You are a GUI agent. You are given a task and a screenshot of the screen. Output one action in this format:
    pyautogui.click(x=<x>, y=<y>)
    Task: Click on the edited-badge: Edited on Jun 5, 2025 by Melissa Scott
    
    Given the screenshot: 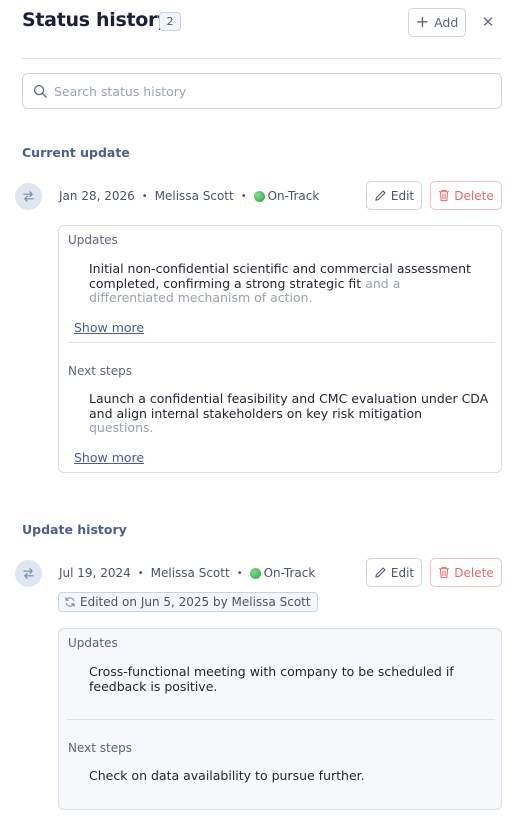 What is the action you would take?
    pyautogui.click(x=188, y=602)
    